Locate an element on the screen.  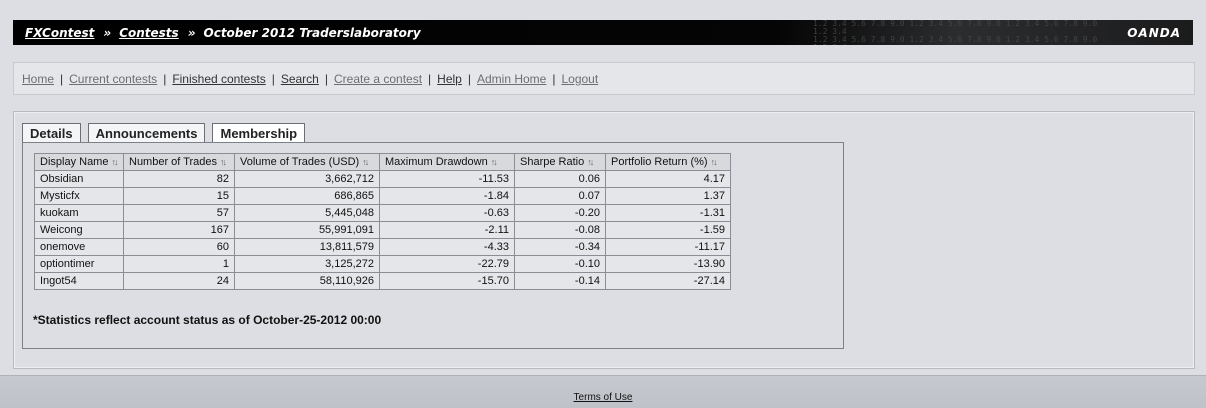
cell-value: 0.06 is located at coordinates (560, 179).